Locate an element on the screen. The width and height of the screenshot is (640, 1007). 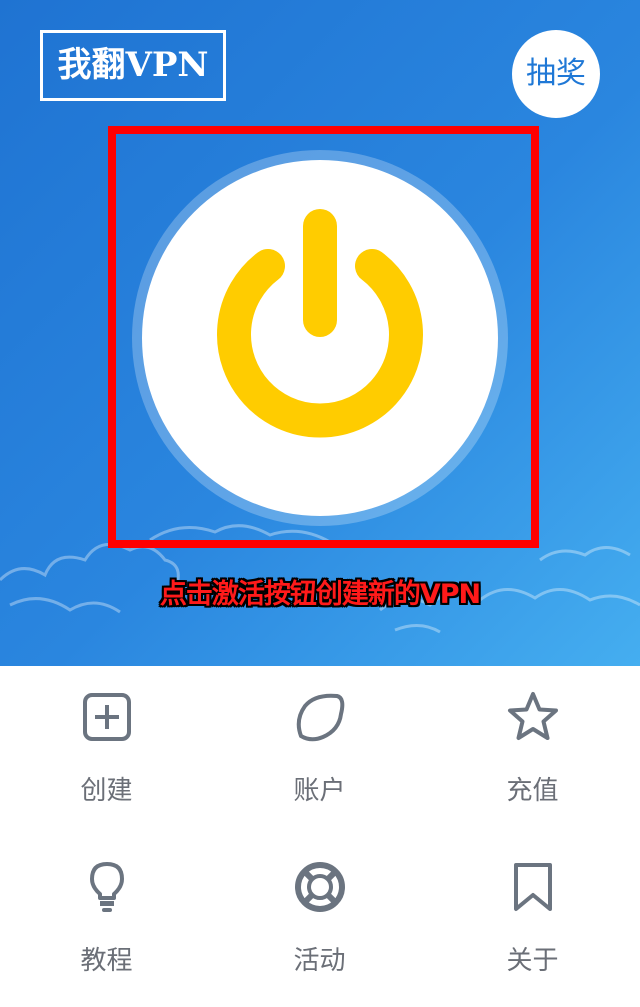
lifebuoy-icon is located at coordinates (319, 887).